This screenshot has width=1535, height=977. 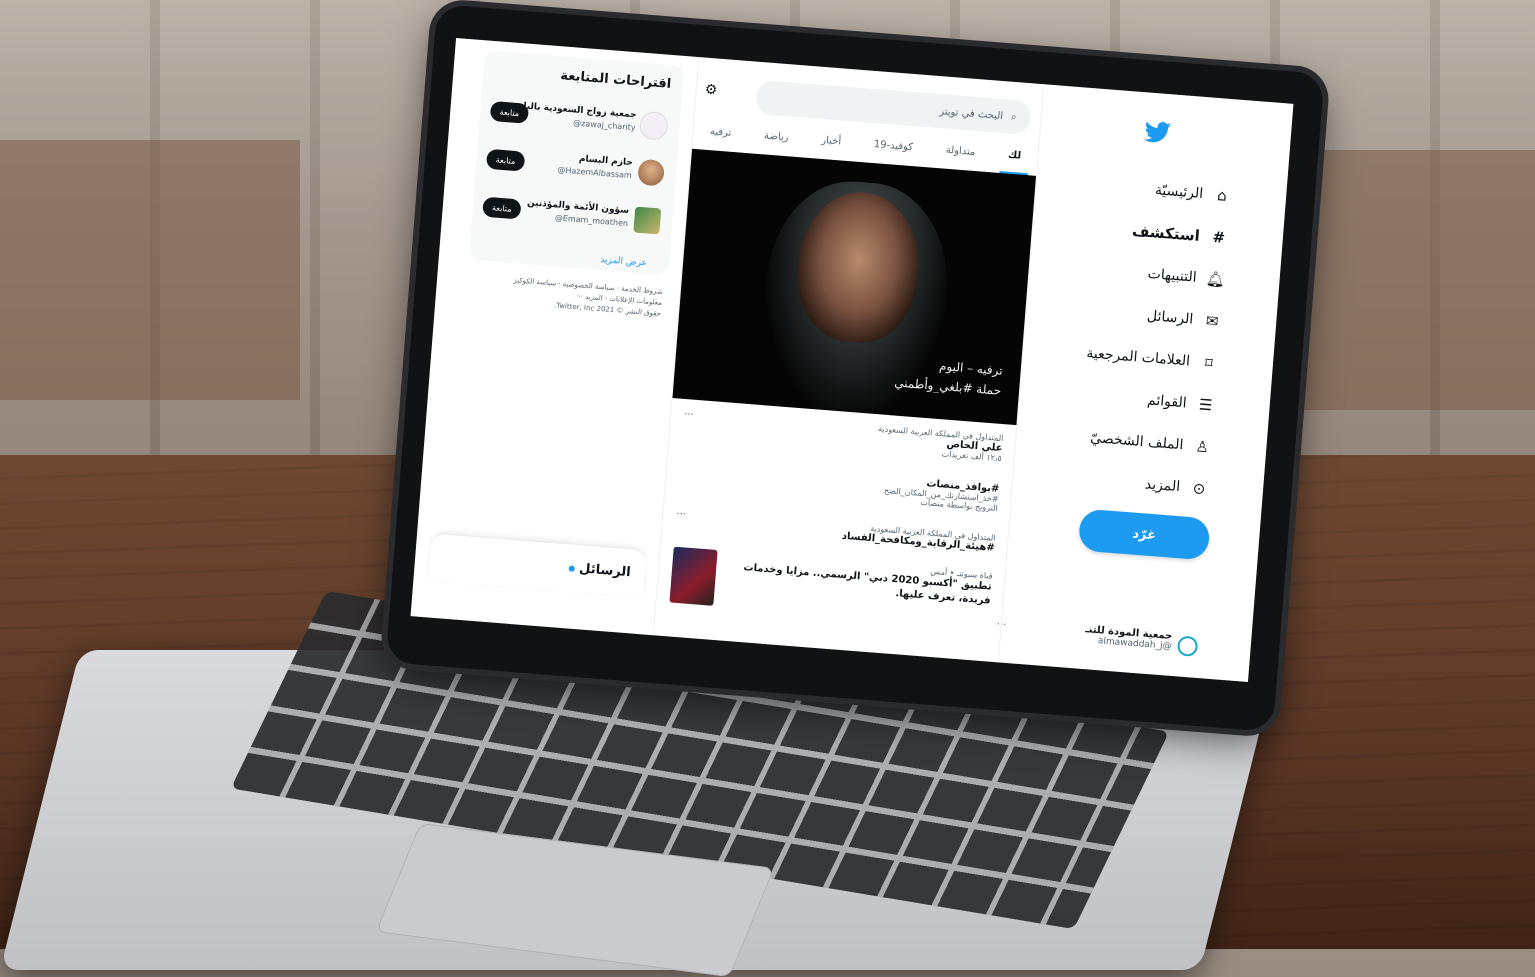 I want to click on background-window-right, so click(x=1407, y=280).